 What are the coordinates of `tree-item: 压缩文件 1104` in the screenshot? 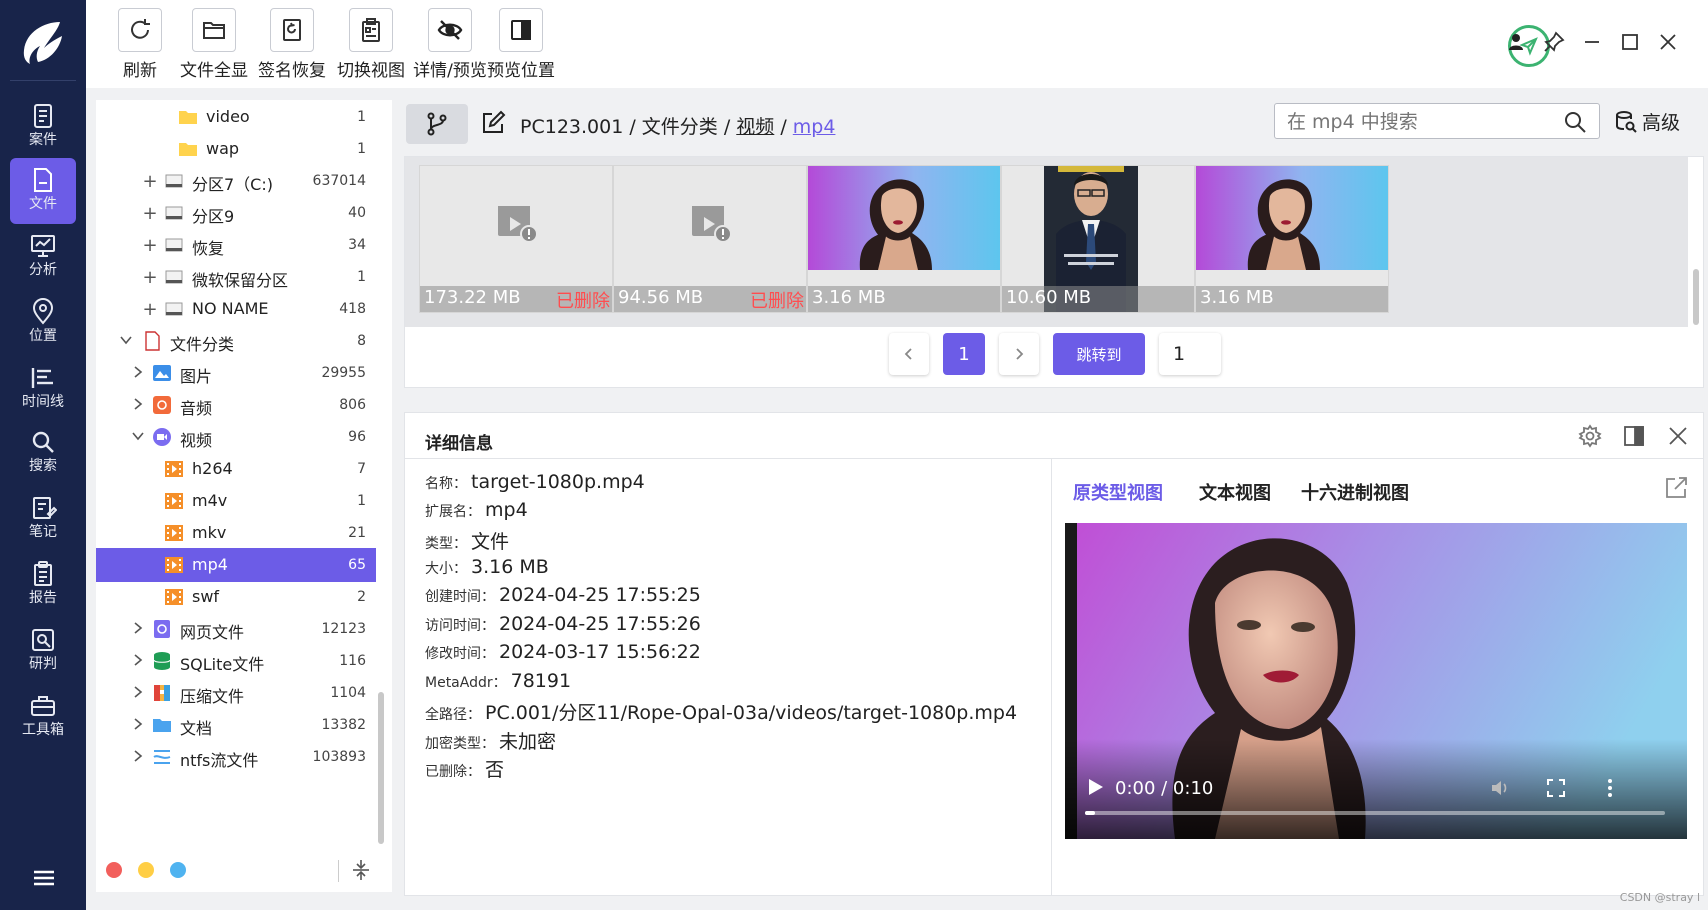 It's located at (236, 693).